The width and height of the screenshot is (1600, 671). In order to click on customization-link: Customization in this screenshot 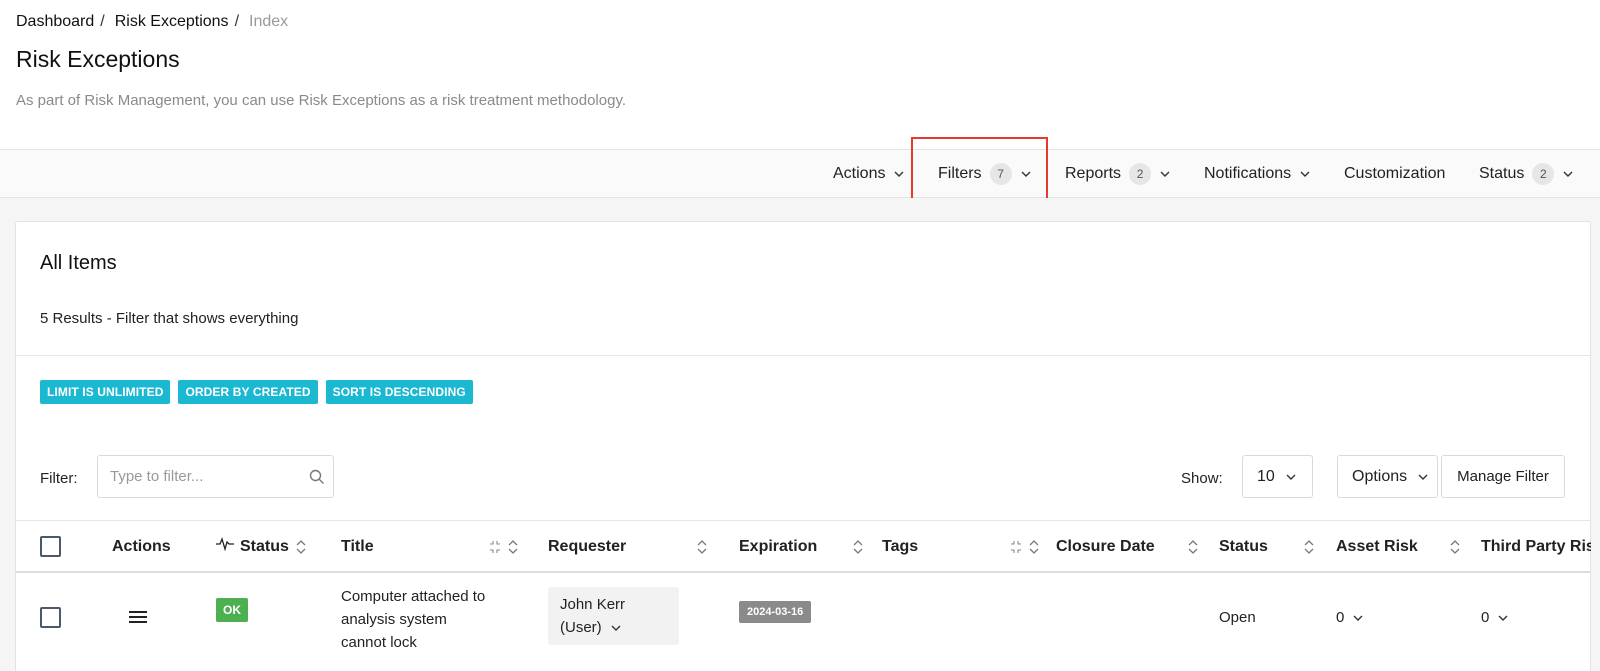, I will do `click(1394, 173)`.